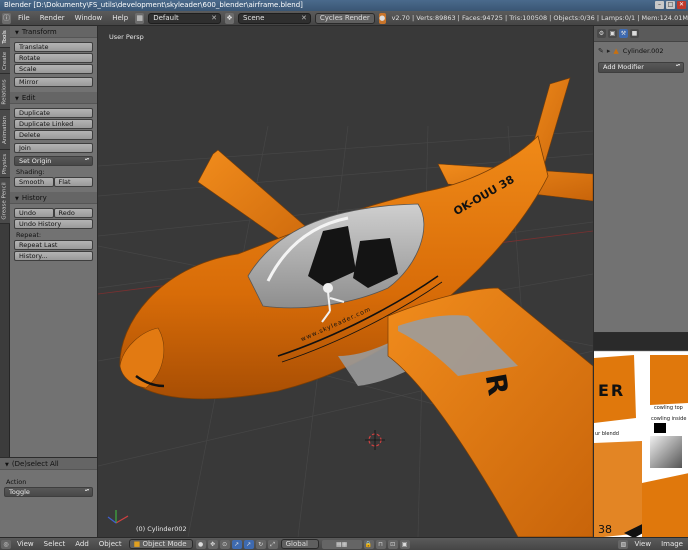  What do you see at coordinates (212, 544) in the screenshot?
I see `pivot-point-icon: ✥` at bounding box center [212, 544].